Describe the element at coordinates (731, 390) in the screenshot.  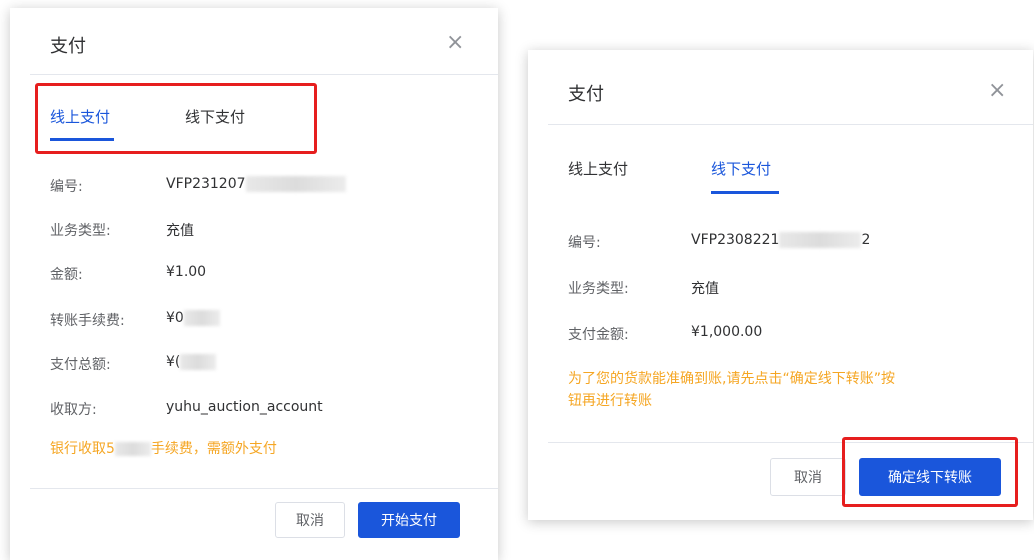
I see `transfer-notice: 为了您的货款能准确到账,请先点击“确定线下转账”按 钮再进行转账` at that location.